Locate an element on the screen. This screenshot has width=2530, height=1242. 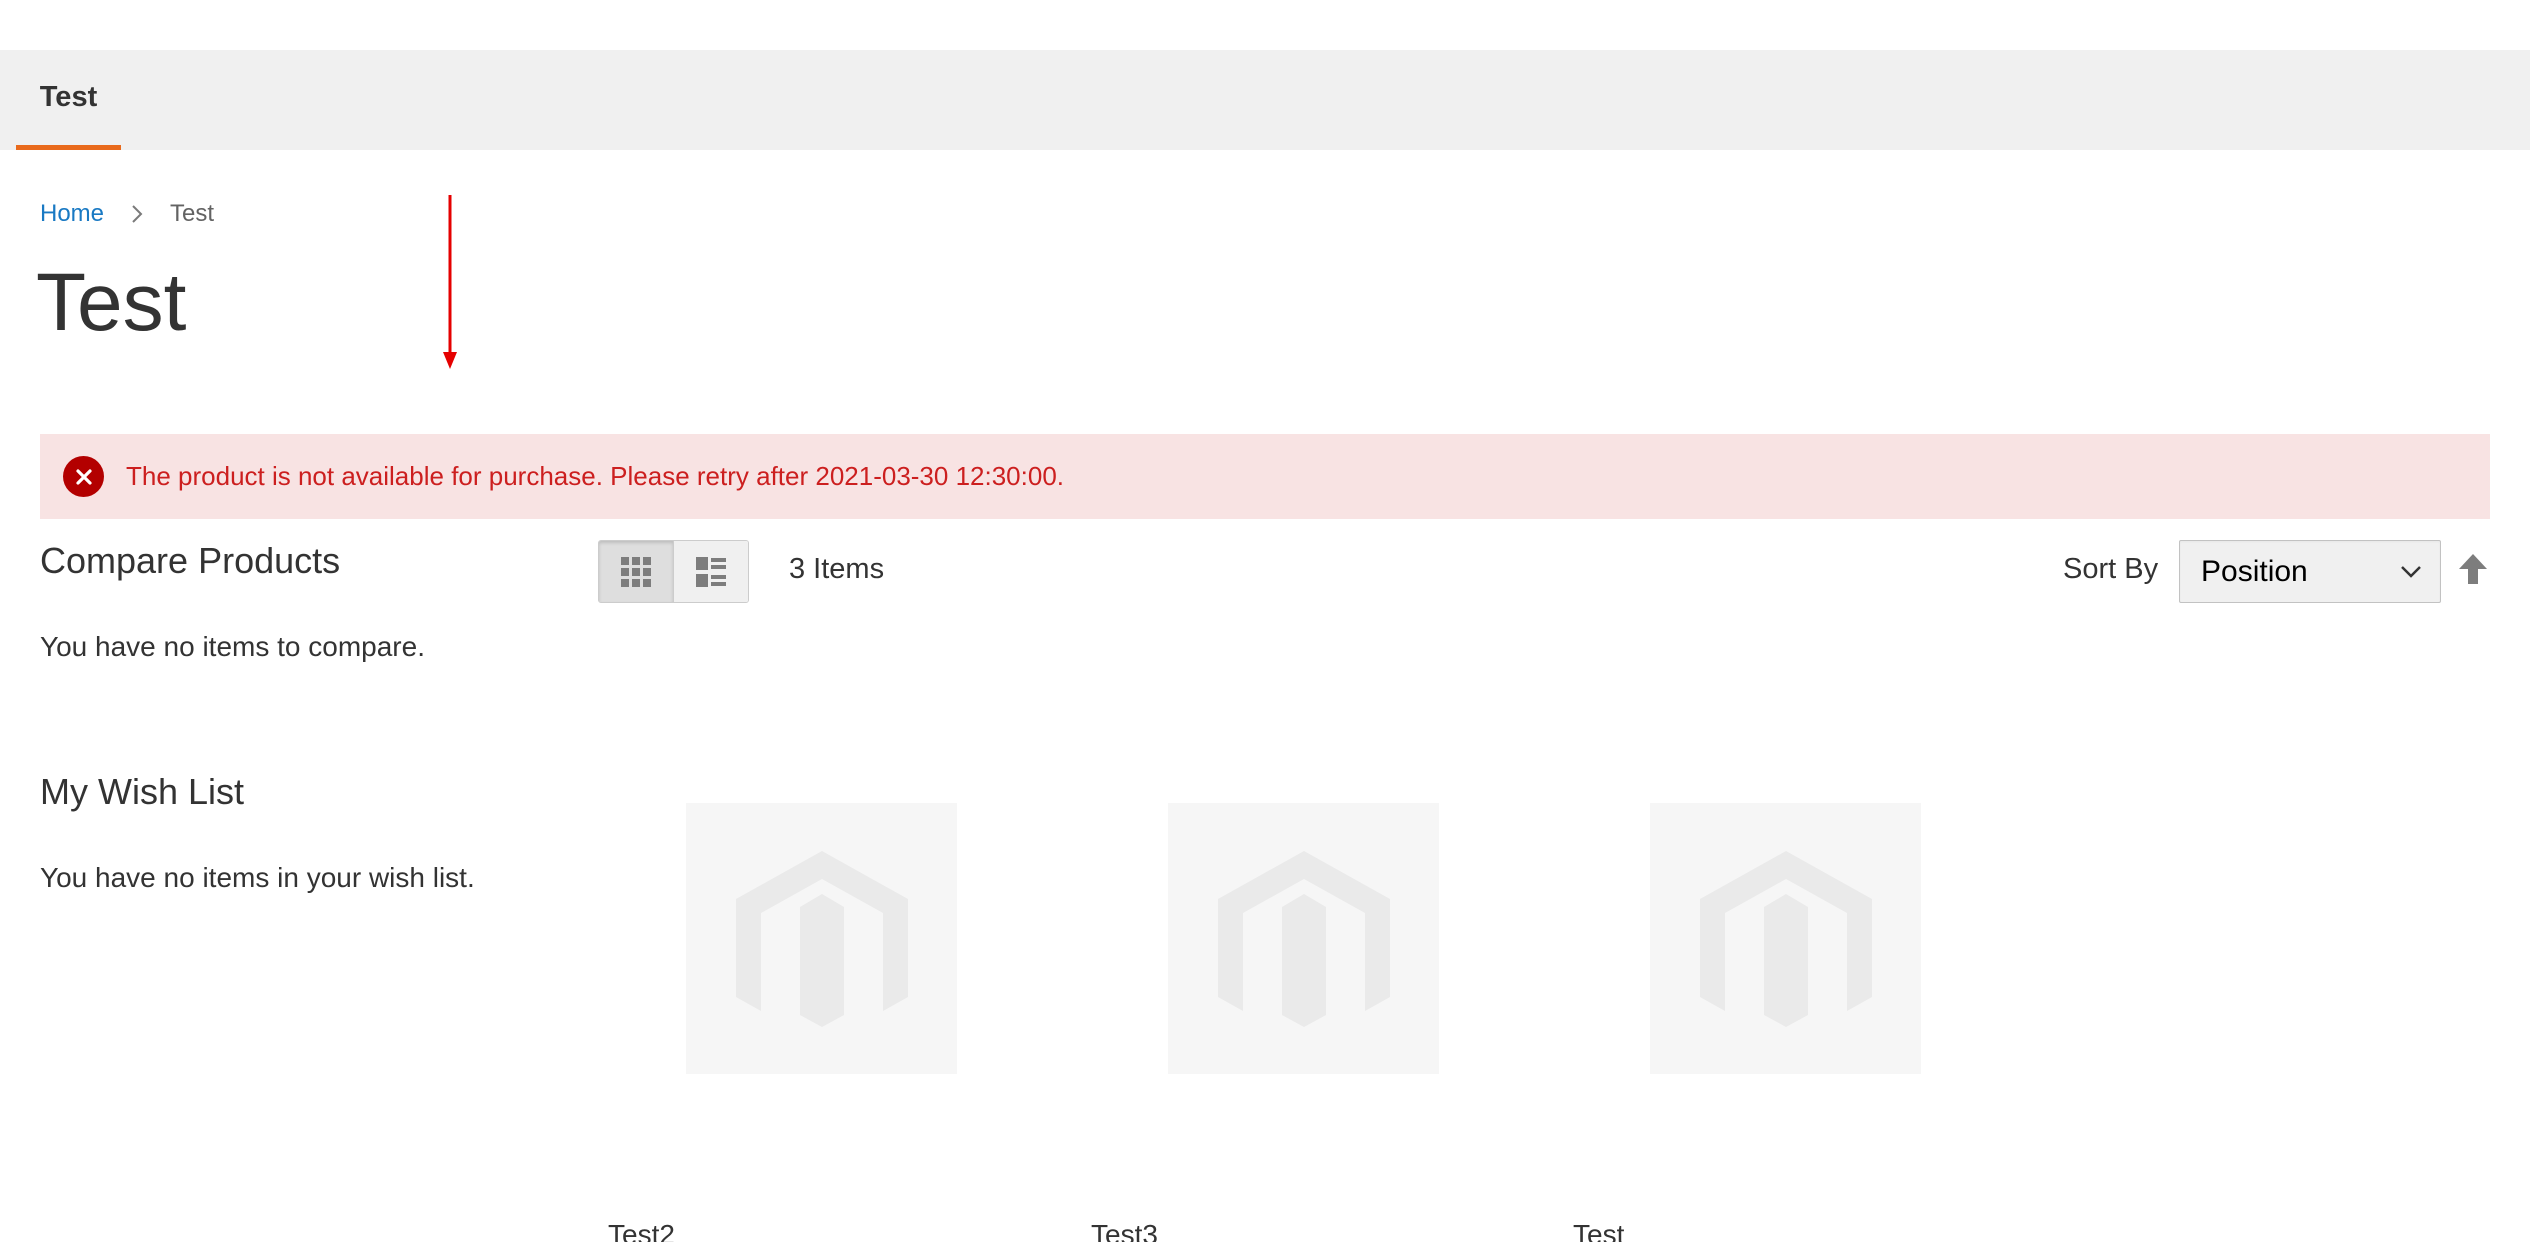
breadcrumb-home-link: Home is located at coordinates (72, 214).